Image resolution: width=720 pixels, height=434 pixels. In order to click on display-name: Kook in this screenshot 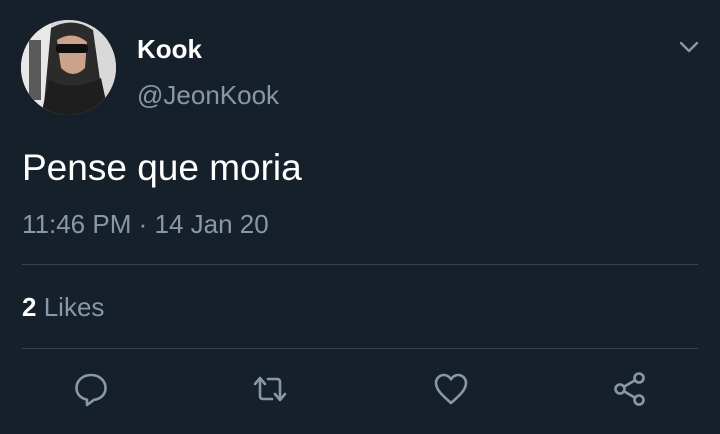, I will do `click(169, 49)`.